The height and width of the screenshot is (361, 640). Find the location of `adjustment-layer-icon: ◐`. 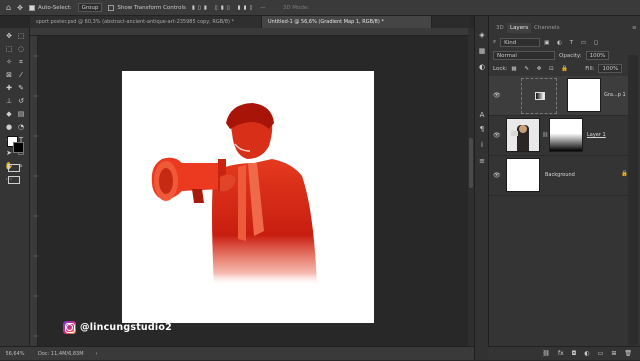

adjustment-layer-icon: ◐ is located at coordinates (586, 353).